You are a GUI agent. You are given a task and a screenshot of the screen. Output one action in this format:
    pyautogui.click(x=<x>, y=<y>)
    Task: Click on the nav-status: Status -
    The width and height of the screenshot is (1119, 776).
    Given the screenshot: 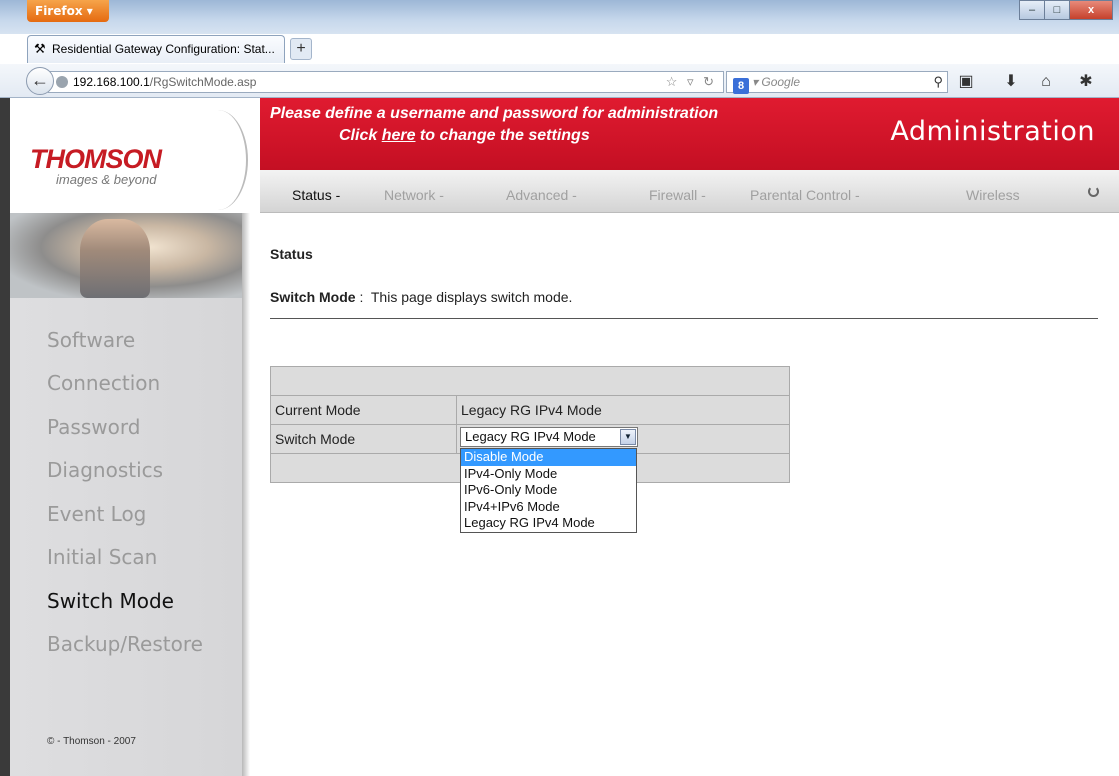 What is the action you would take?
    pyautogui.click(x=316, y=195)
    